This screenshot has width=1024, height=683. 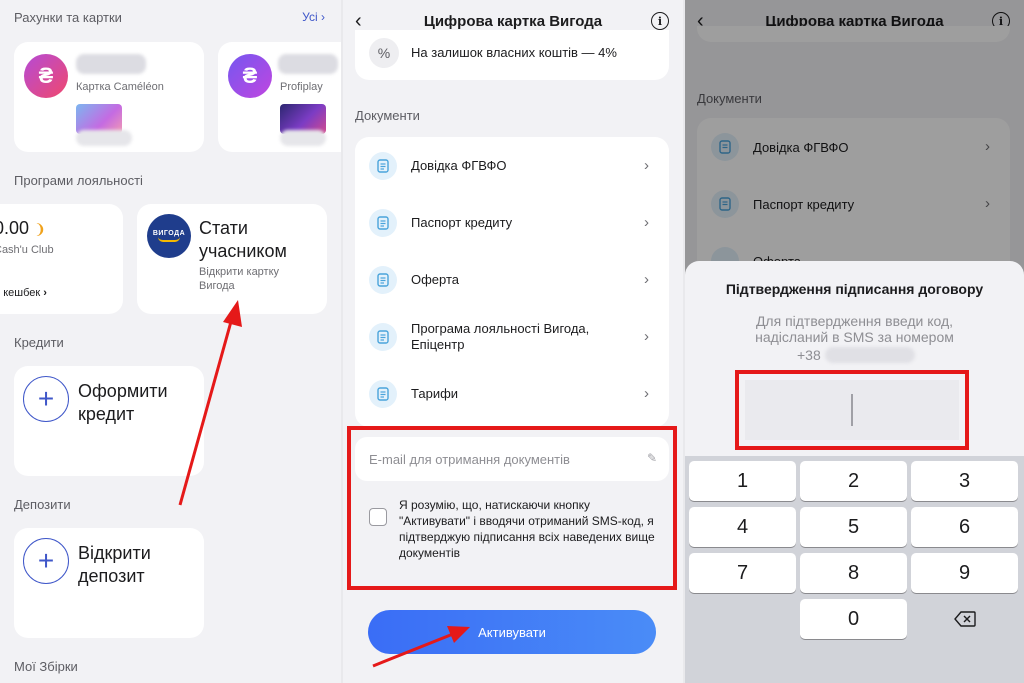 I want to click on backspace-icon, so click(x=964, y=619).